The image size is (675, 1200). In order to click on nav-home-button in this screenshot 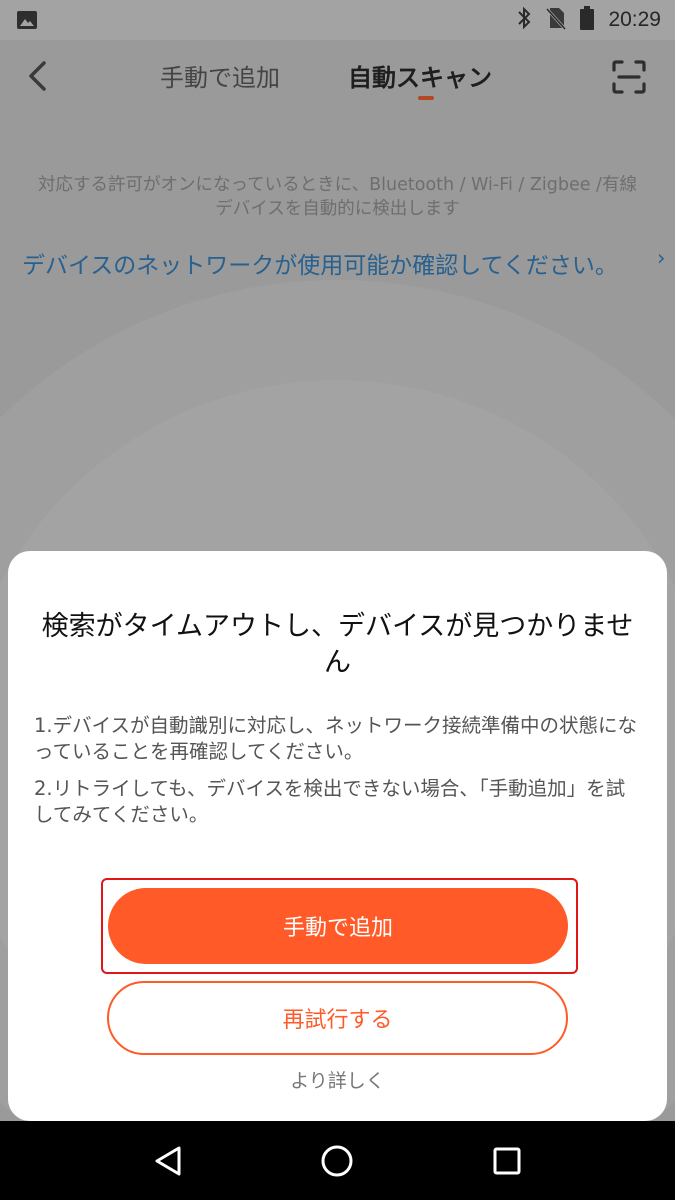, I will do `click(337, 1161)`.